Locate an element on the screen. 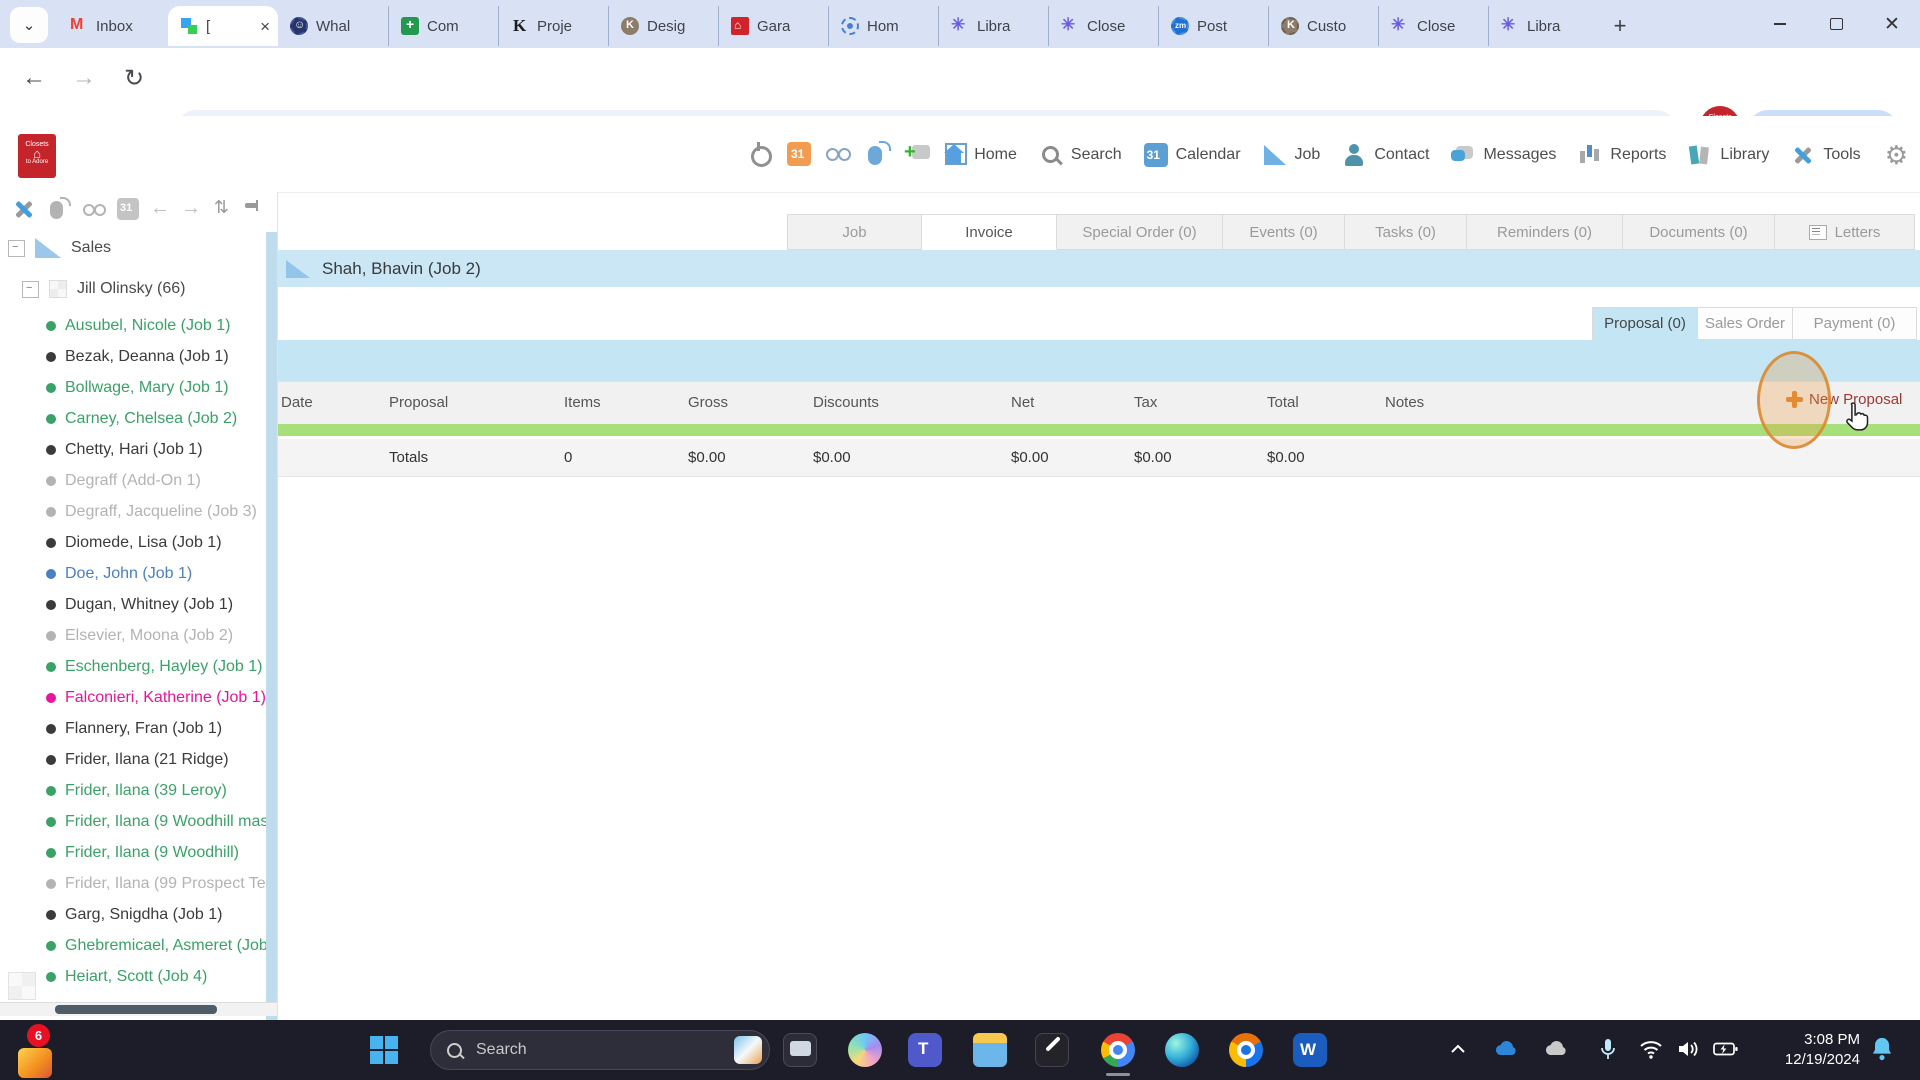 This screenshot has width=1920, height=1080. client-item: Falconieri, Katherine (Job 1) is located at coordinates (133, 697).